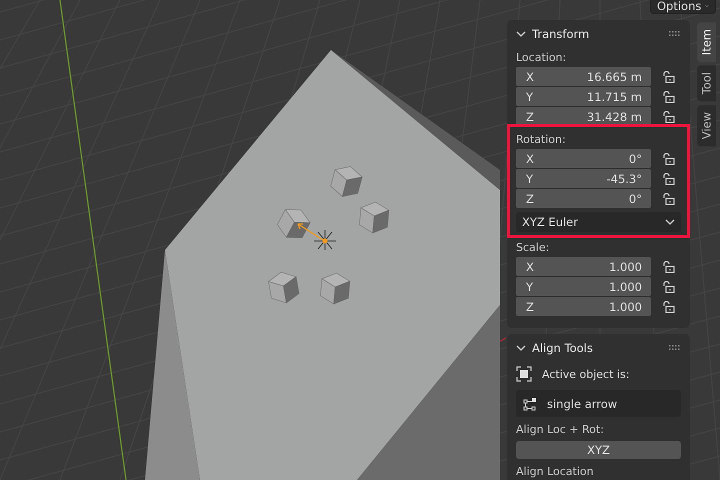 The height and width of the screenshot is (480, 720). What do you see at coordinates (583, 96) in the screenshot?
I see `number-field: Y 11.715 m` at bounding box center [583, 96].